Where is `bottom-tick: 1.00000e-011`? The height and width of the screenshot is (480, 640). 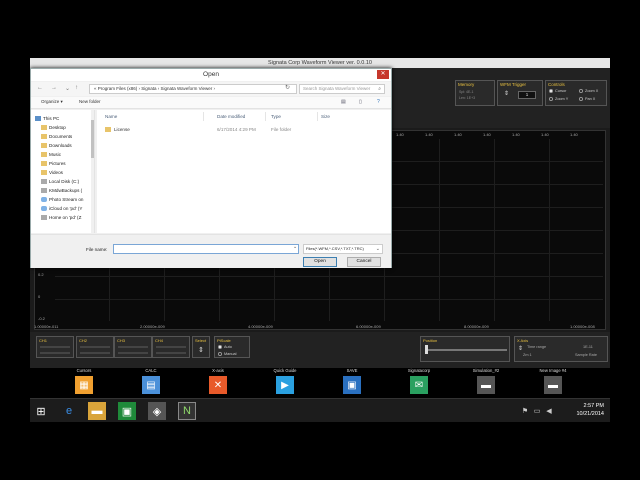
bottom-tick: 1.00000e-011 is located at coordinates (46, 326).